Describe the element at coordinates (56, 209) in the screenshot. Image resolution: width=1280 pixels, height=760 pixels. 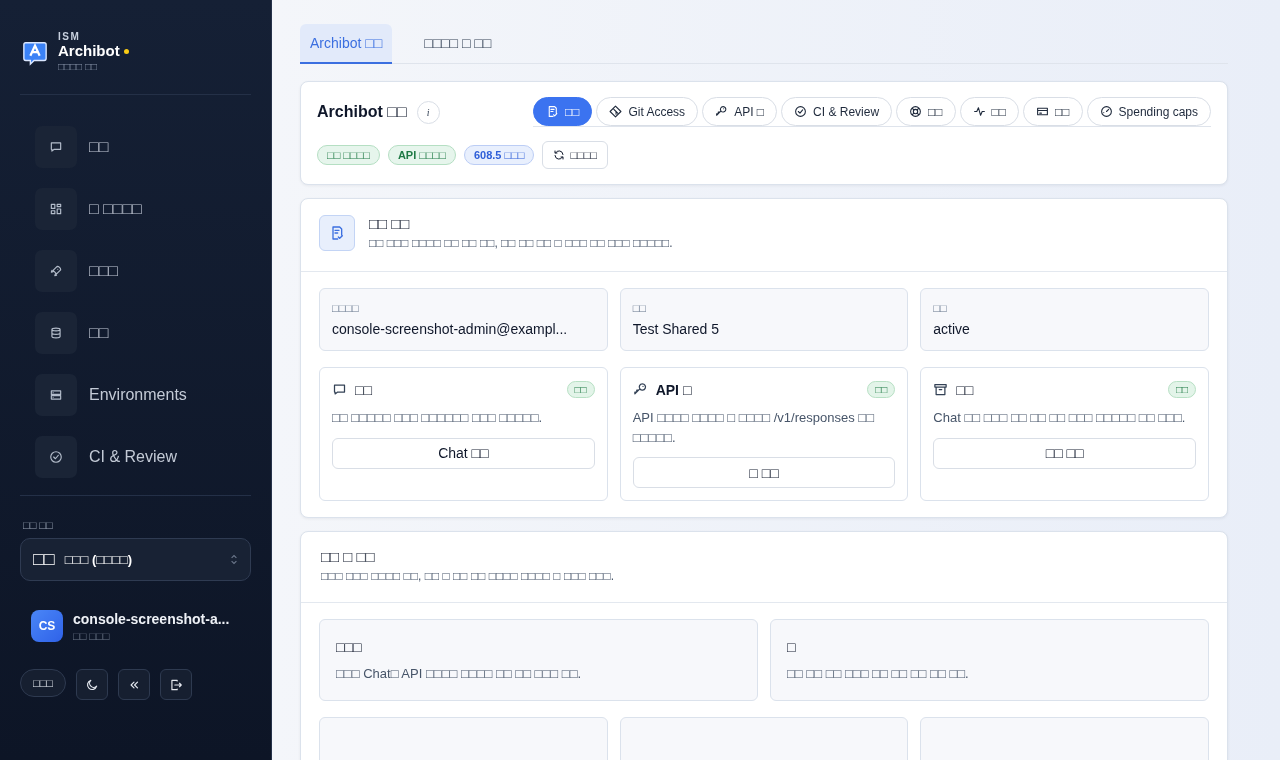
I see `grid-icon` at that location.